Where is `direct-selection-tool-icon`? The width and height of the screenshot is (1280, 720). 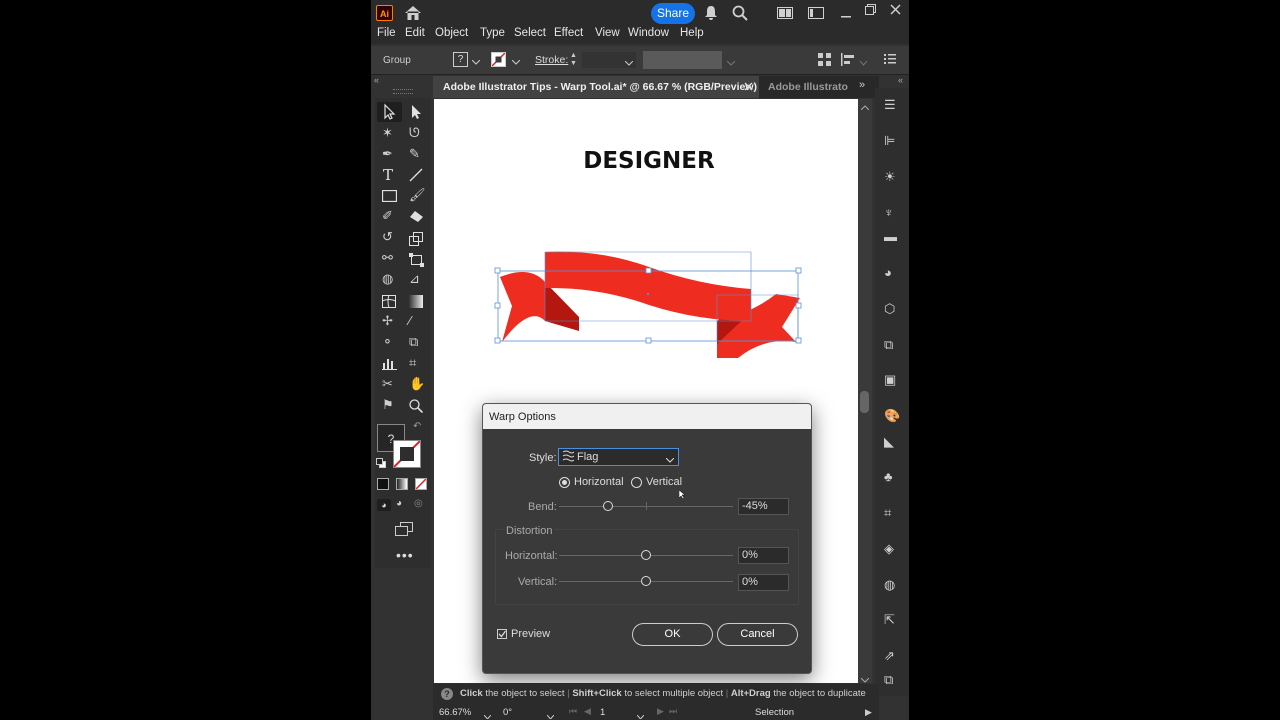
direct-selection-tool-icon is located at coordinates (416, 113).